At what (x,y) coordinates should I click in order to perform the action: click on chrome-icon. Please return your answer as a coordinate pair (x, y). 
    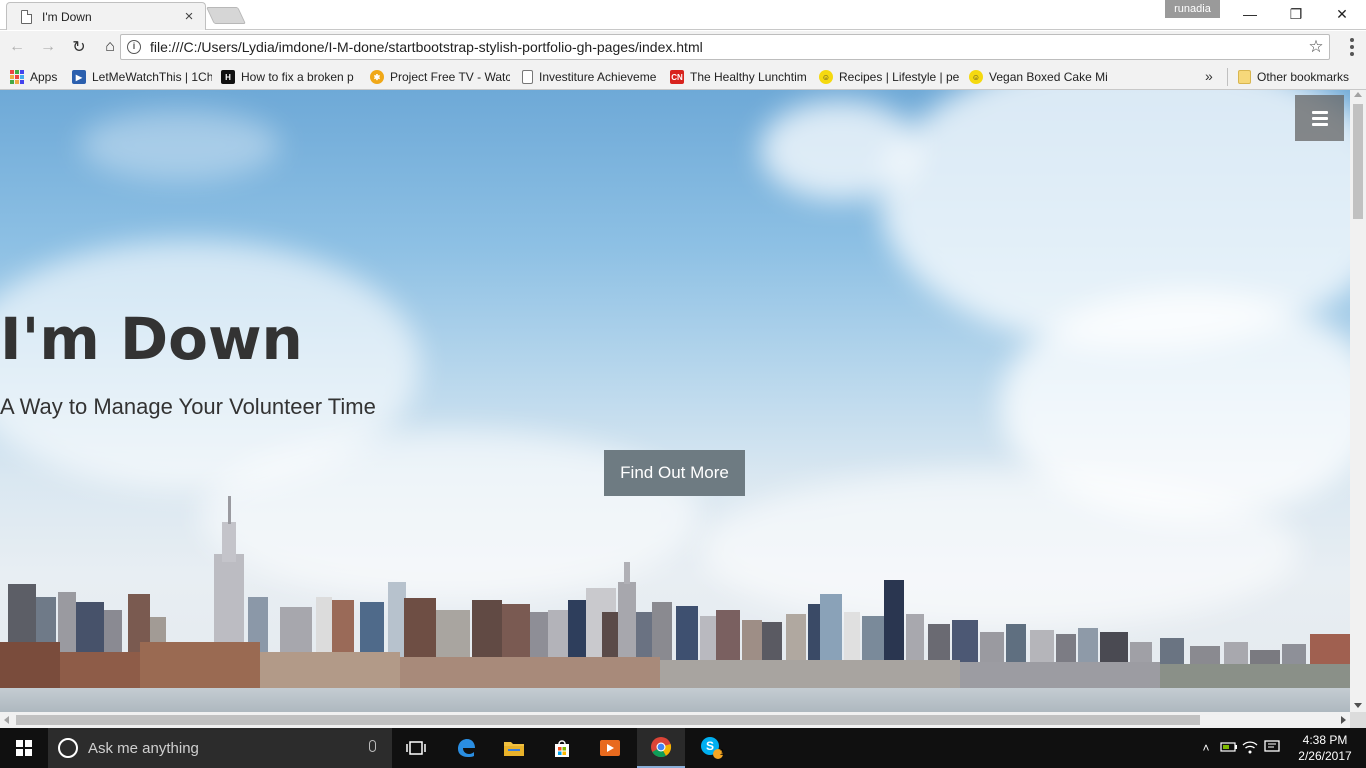
    Looking at the image, I should click on (661, 747).